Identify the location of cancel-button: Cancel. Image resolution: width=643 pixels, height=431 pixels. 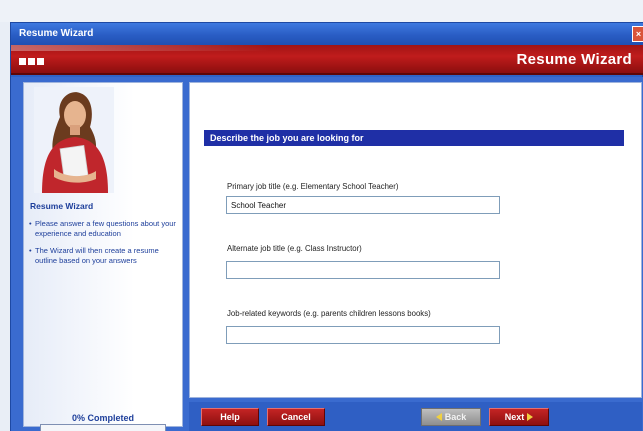
(296, 417).